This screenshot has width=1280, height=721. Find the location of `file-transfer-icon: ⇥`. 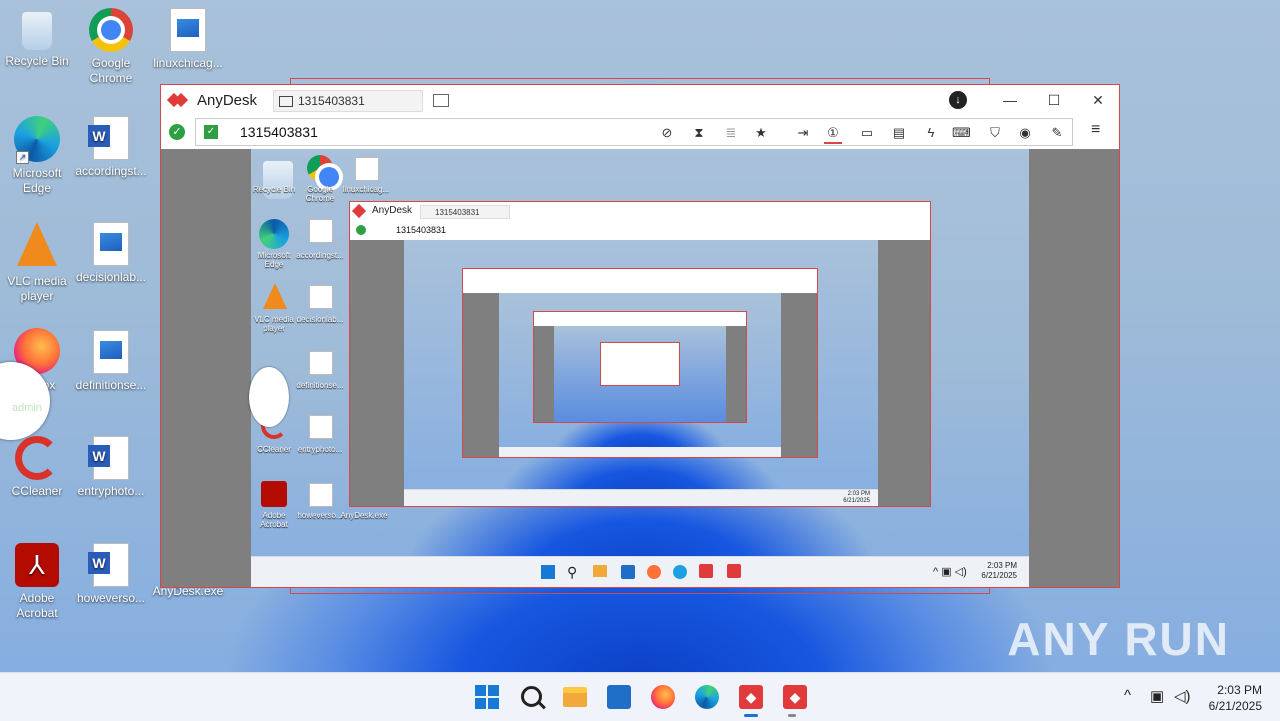

file-transfer-icon: ⇥ is located at coordinates (803, 133).